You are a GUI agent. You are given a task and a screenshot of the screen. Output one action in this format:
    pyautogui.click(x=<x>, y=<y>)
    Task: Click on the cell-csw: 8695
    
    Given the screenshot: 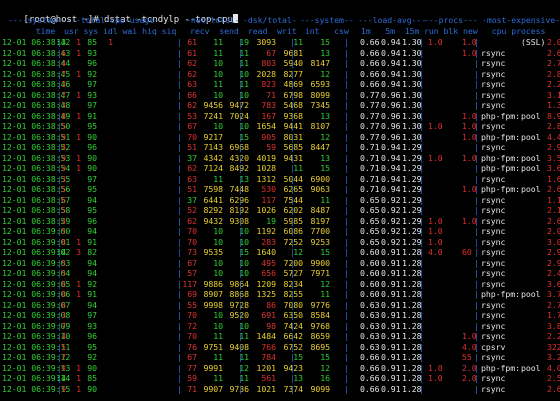 What is the action you would take?
    pyautogui.click(x=320, y=346)
    